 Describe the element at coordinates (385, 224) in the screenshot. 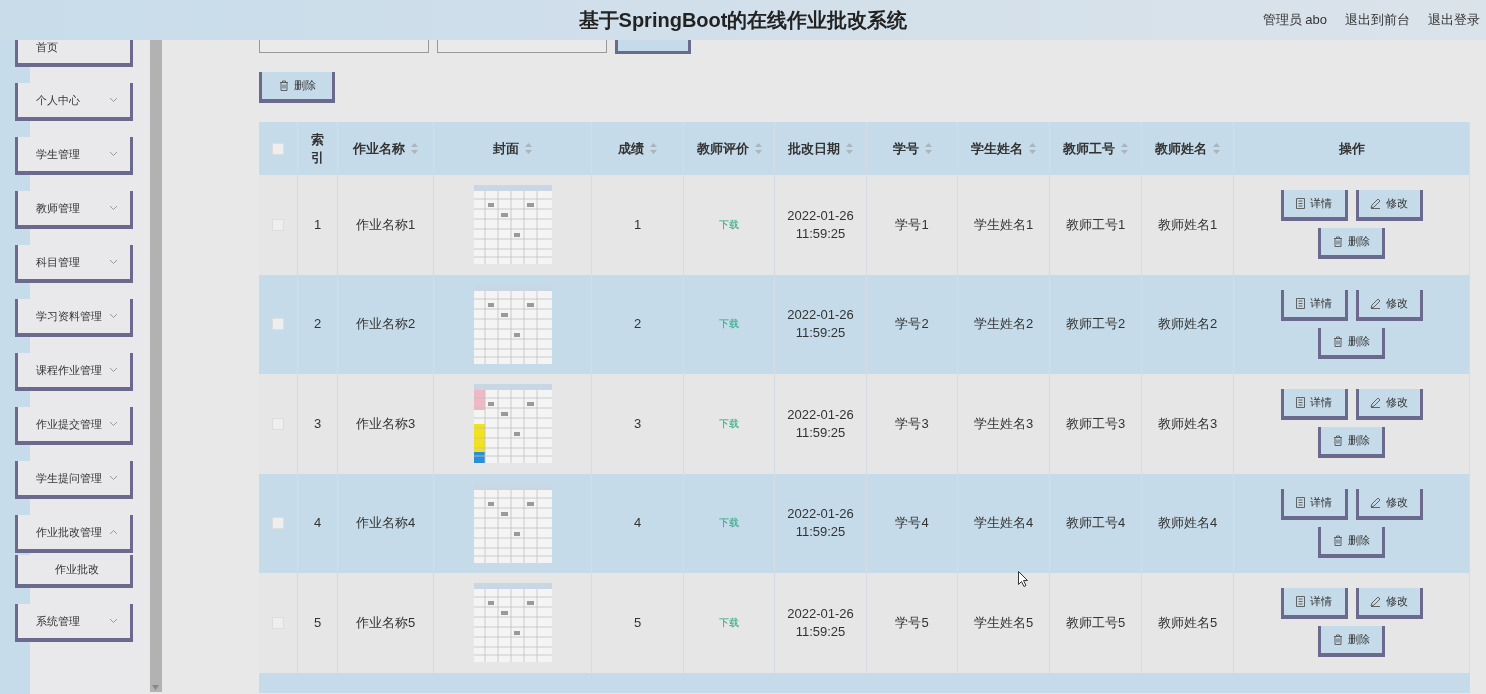

I see `table-cell: 作业名称1` at that location.